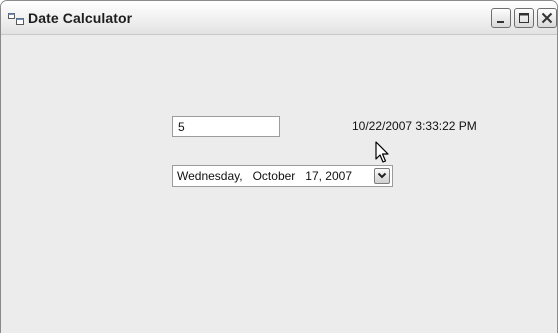  I want to click on title-bar: Date Calculator, so click(279, 18).